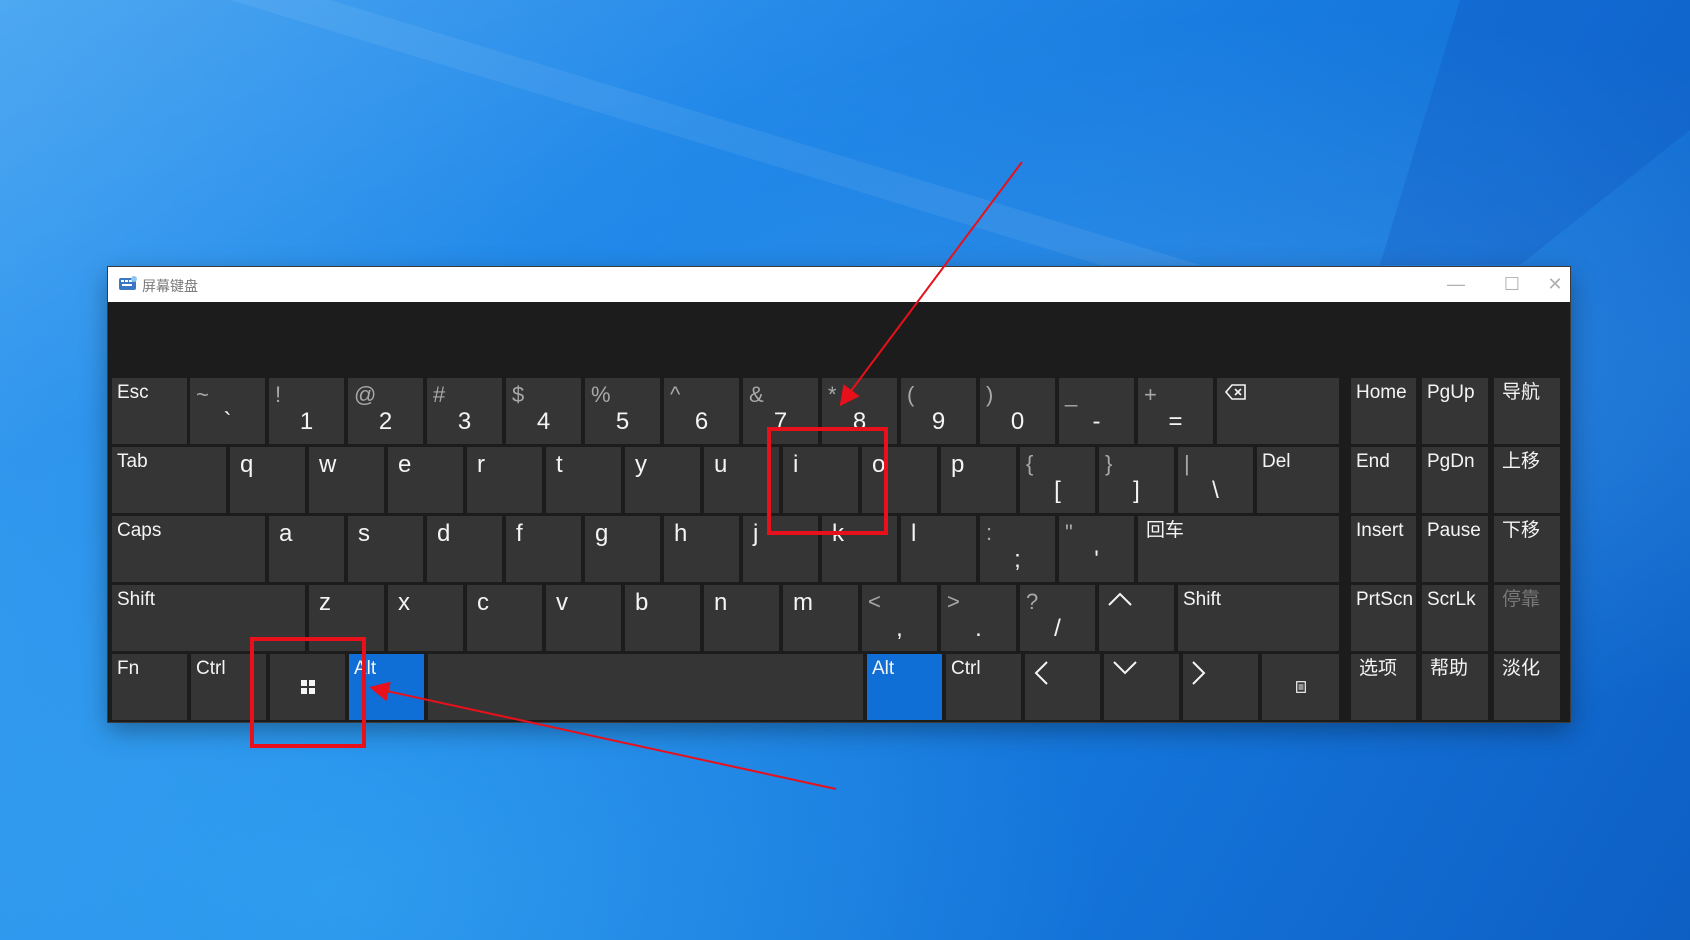  I want to click on key-home: Home, so click(1383, 411).